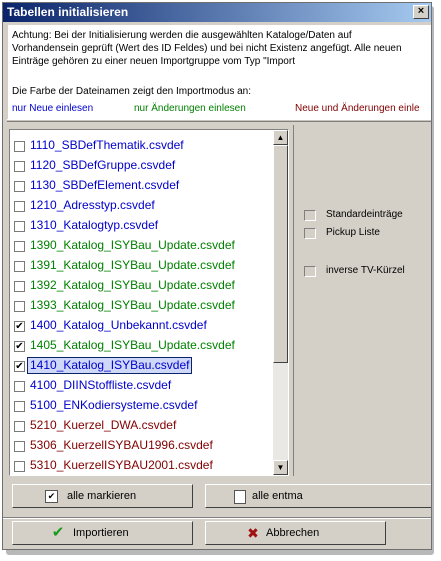  Describe the element at coordinates (118, 325) in the screenshot. I see `file-label: 1400_Katalog_Unbekannt.csvdef` at that location.